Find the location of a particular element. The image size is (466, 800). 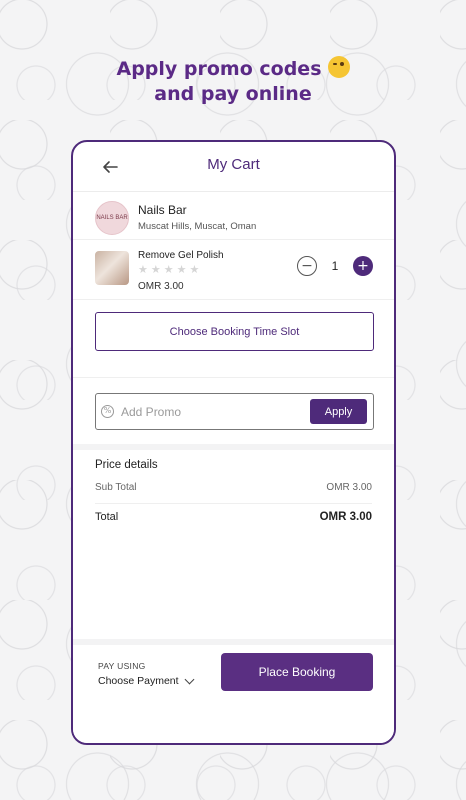

chevron-down-icon is located at coordinates (189, 679).